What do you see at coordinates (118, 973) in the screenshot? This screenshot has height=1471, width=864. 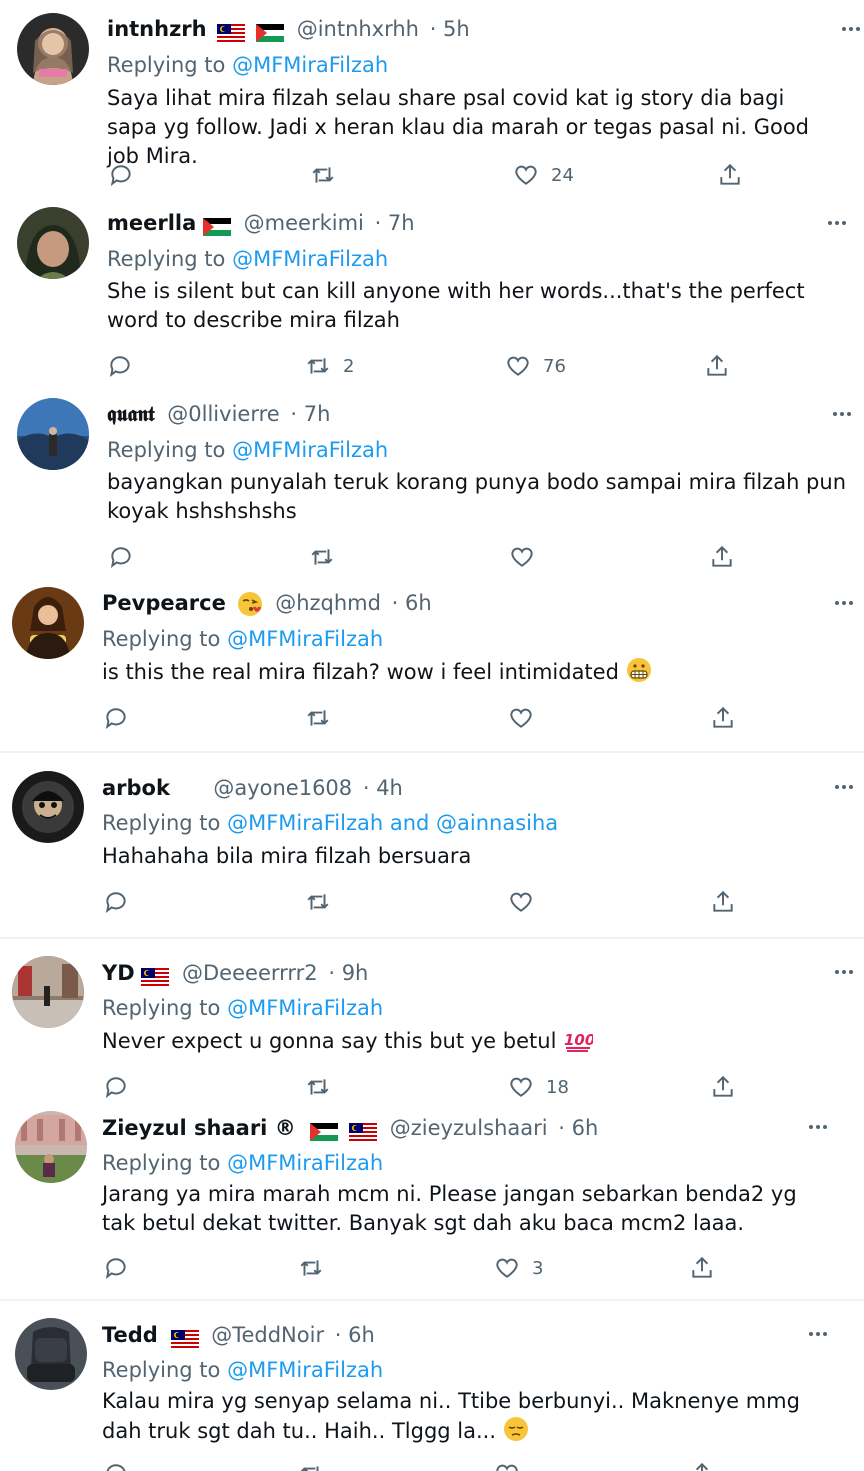 I see `display-name: YD` at bounding box center [118, 973].